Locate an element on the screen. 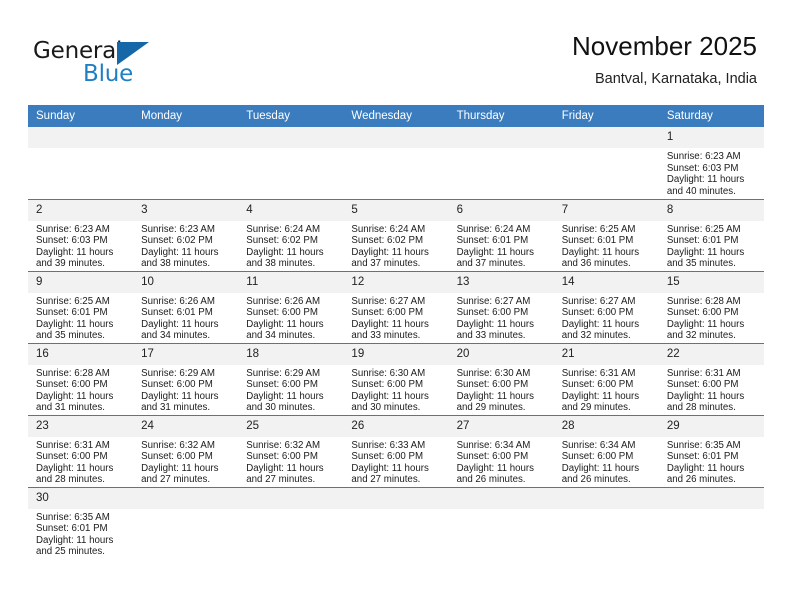  day-number: 10 is located at coordinates (186, 282).